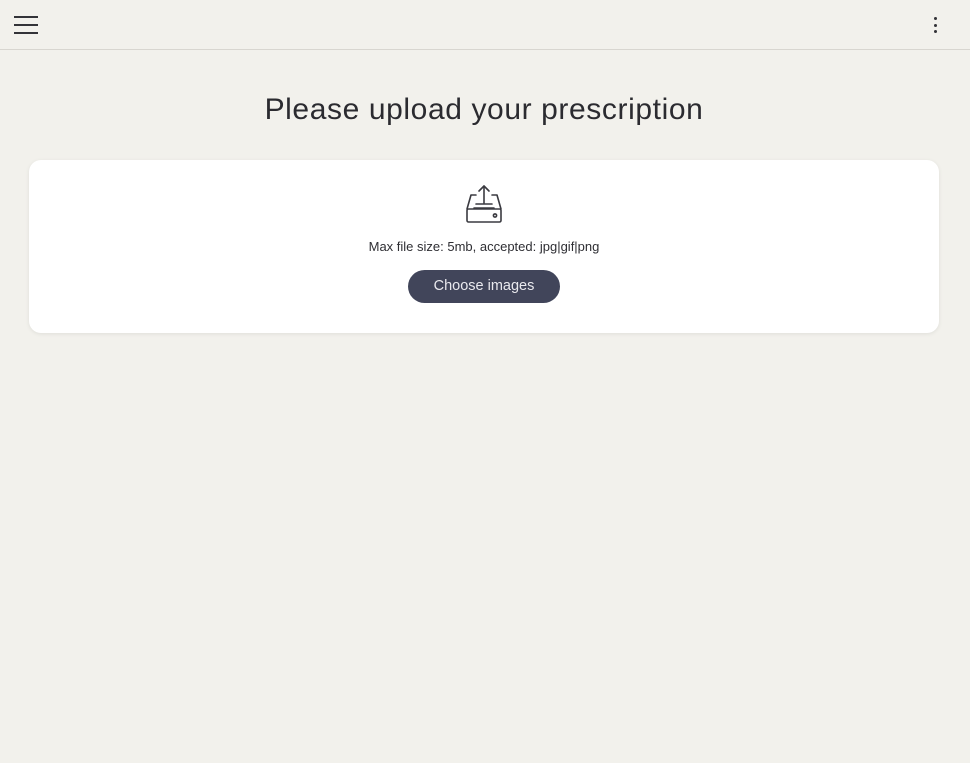  I want to click on page-title: Please upload your prescription, so click(484, 109).